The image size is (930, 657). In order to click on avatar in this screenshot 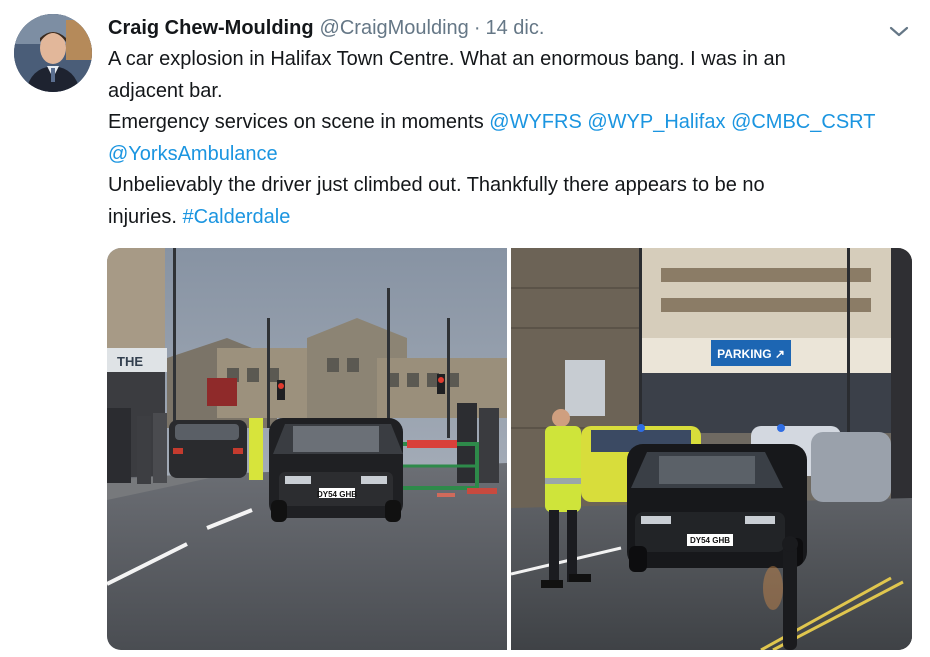, I will do `click(53, 53)`.